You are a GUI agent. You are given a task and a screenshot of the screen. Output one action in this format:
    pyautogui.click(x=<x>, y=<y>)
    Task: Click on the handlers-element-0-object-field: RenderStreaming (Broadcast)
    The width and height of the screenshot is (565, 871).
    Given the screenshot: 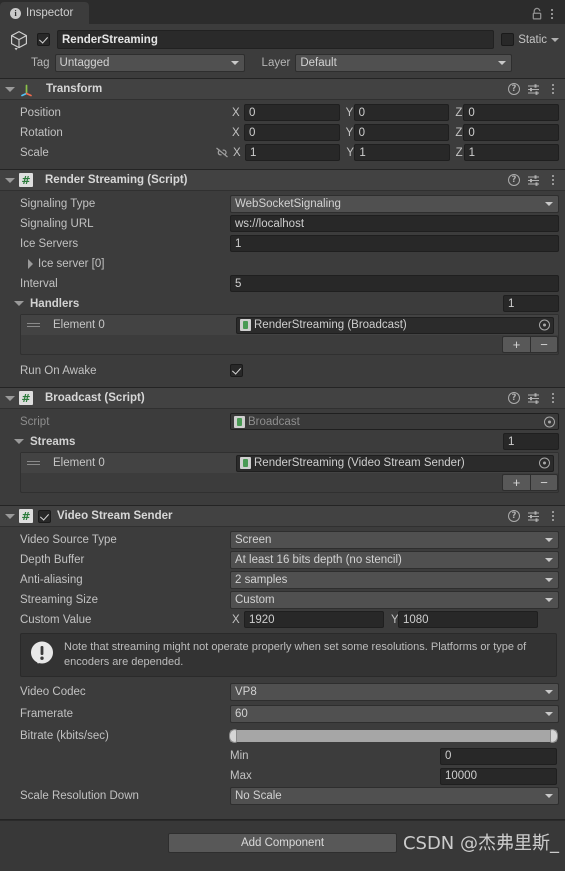 What is the action you would take?
    pyautogui.click(x=395, y=325)
    